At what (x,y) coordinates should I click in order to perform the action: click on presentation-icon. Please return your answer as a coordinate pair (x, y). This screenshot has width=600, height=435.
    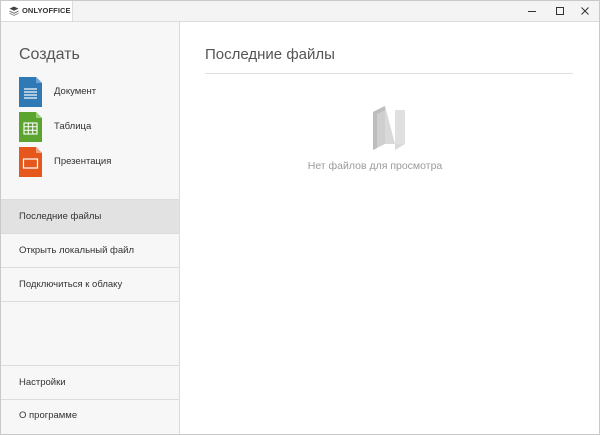
    Looking at the image, I should click on (30, 162).